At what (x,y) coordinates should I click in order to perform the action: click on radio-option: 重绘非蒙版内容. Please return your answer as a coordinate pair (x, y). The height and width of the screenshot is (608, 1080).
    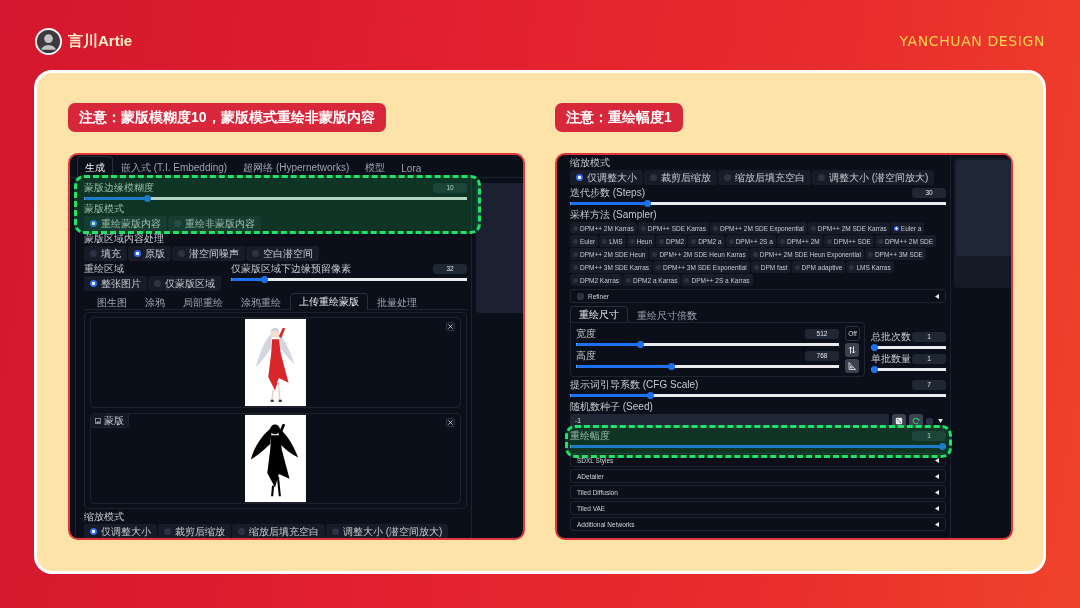
    Looking at the image, I should click on (214, 223).